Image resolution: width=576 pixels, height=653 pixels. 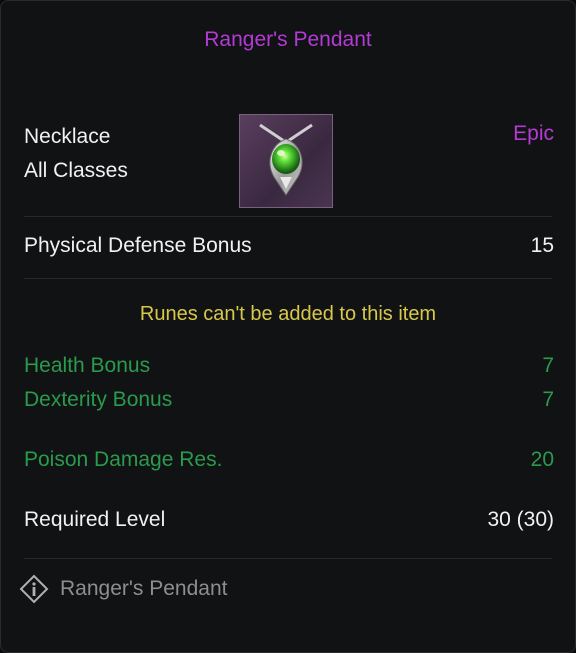 I want to click on stat-label: Poison Damage Res., so click(x=123, y=459).